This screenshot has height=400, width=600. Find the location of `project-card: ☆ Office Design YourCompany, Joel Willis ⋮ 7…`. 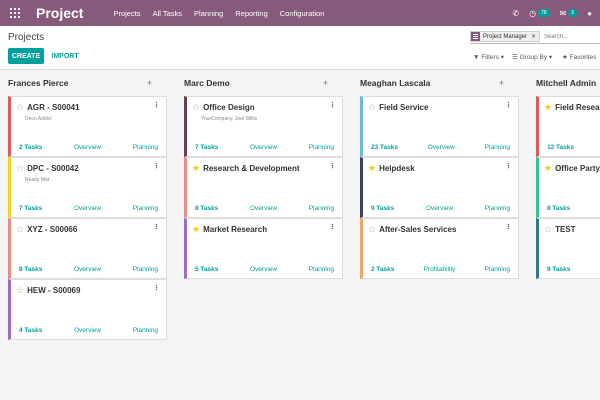

project-card: ☆ Office Design YourCompany, Joel Willis ⋮ 7… is located at coordinates (263, 126).